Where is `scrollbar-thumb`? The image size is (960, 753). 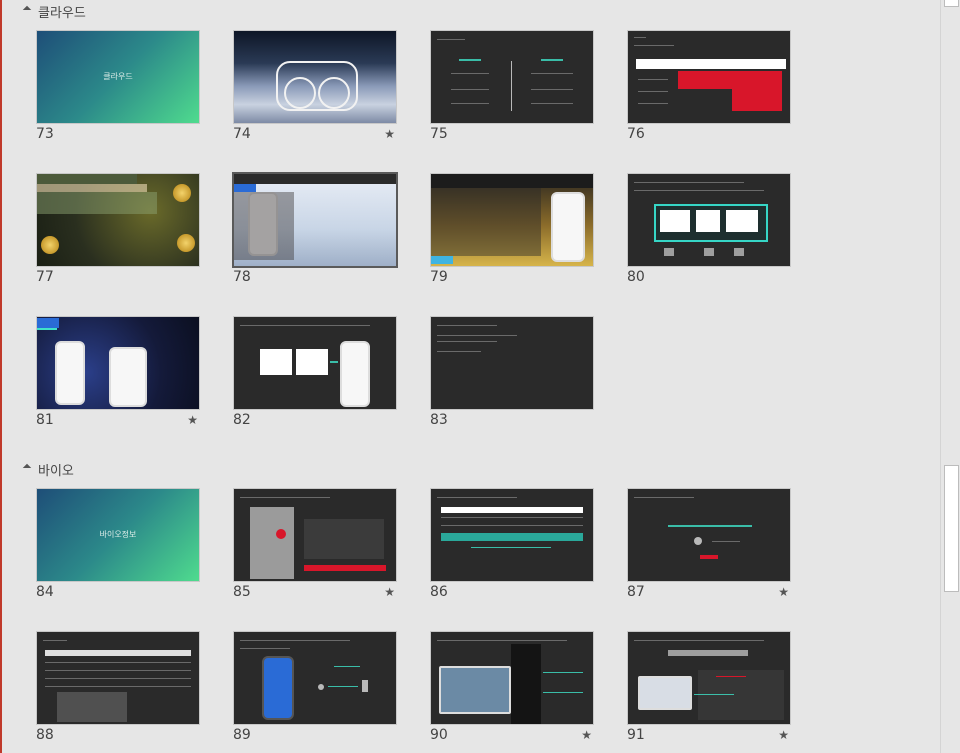 scrollbar-thumb is located at coordinates (951, 528).